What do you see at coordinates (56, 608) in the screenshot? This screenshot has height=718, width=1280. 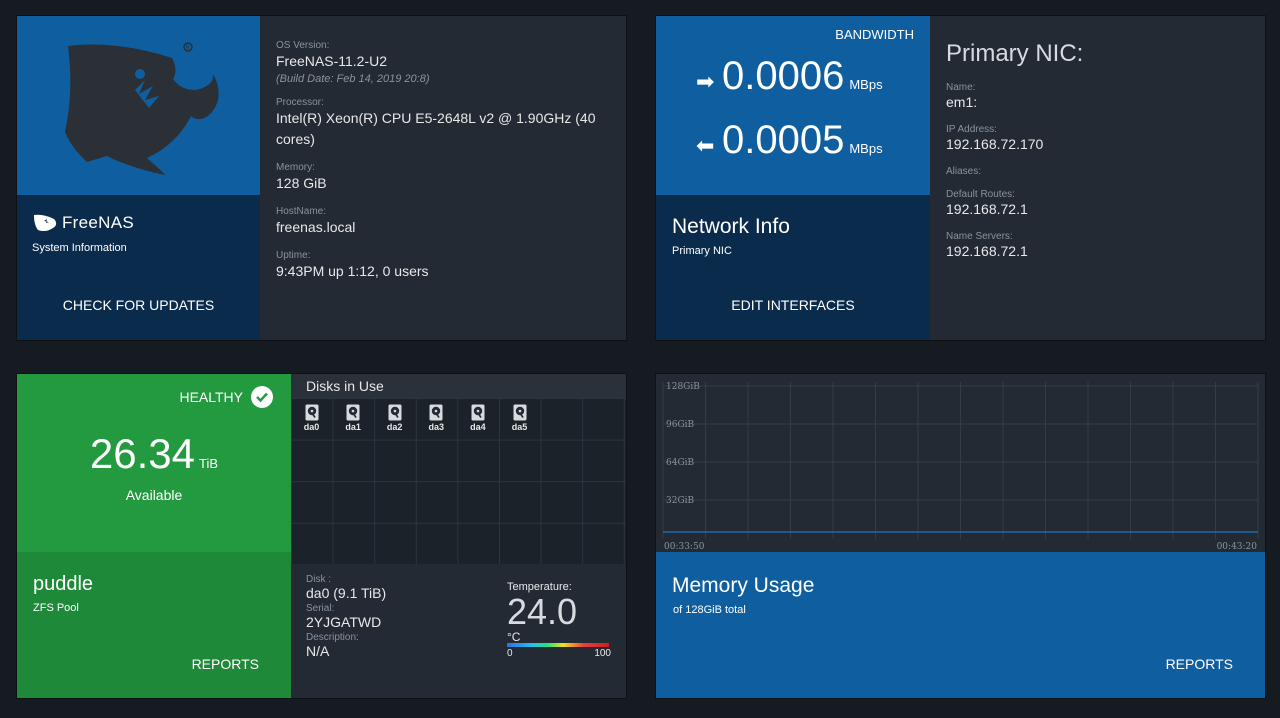 I see `pool-type: ZFS Pool` at bounding box center [56, 608].